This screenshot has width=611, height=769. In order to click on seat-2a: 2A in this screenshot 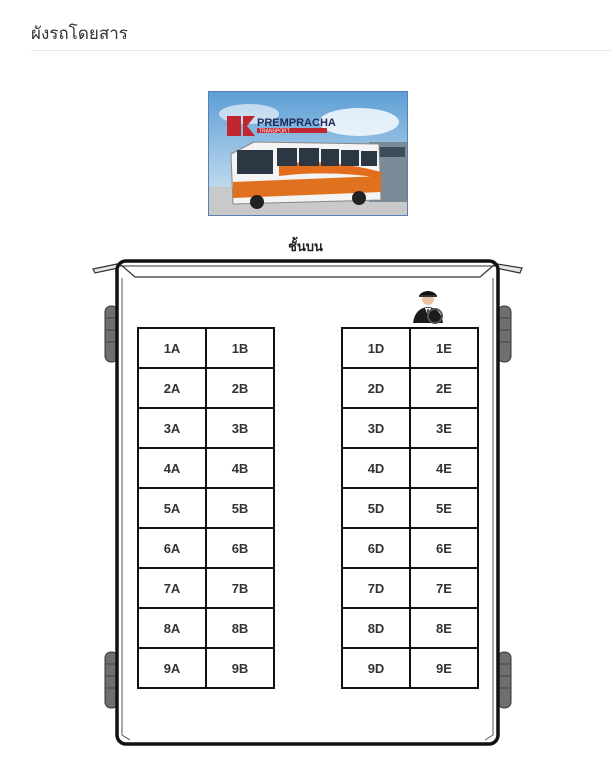, I will do `click(172, 388)`.